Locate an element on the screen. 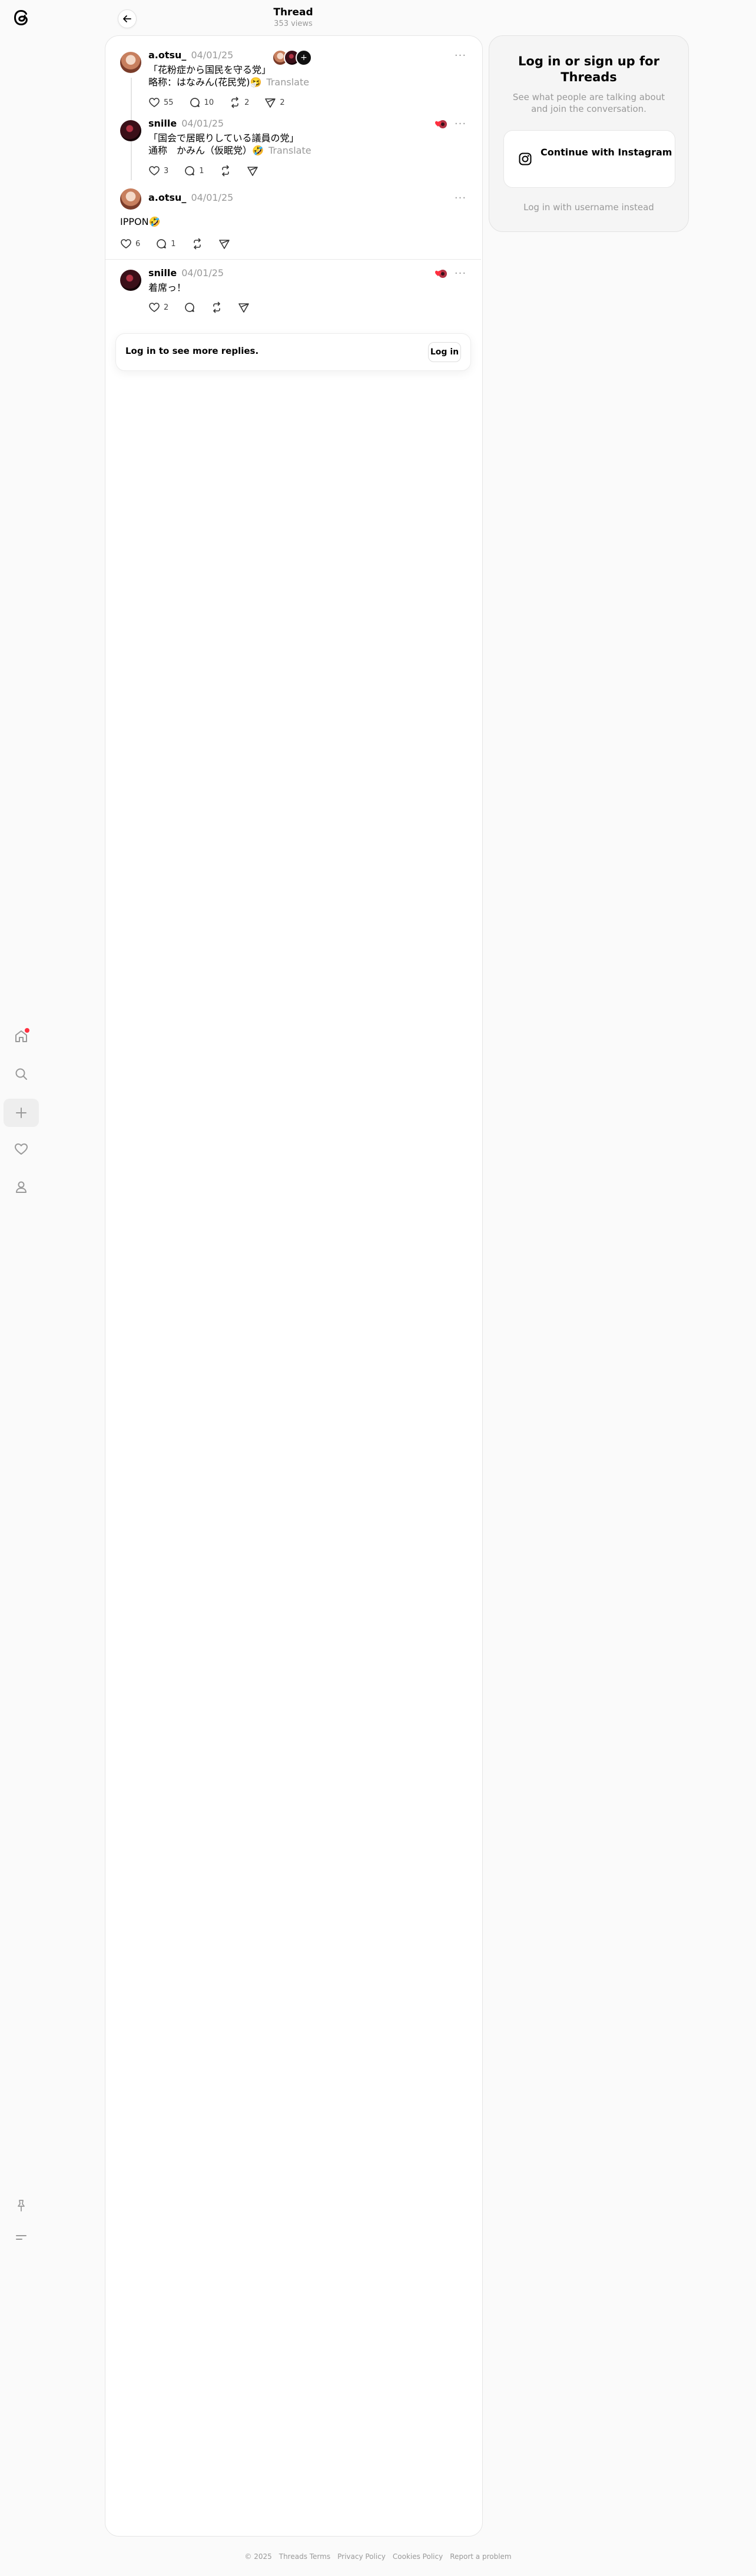 The height and width of the screenshot is (2576, 756). reply-button is located at coordinates (189, 307).